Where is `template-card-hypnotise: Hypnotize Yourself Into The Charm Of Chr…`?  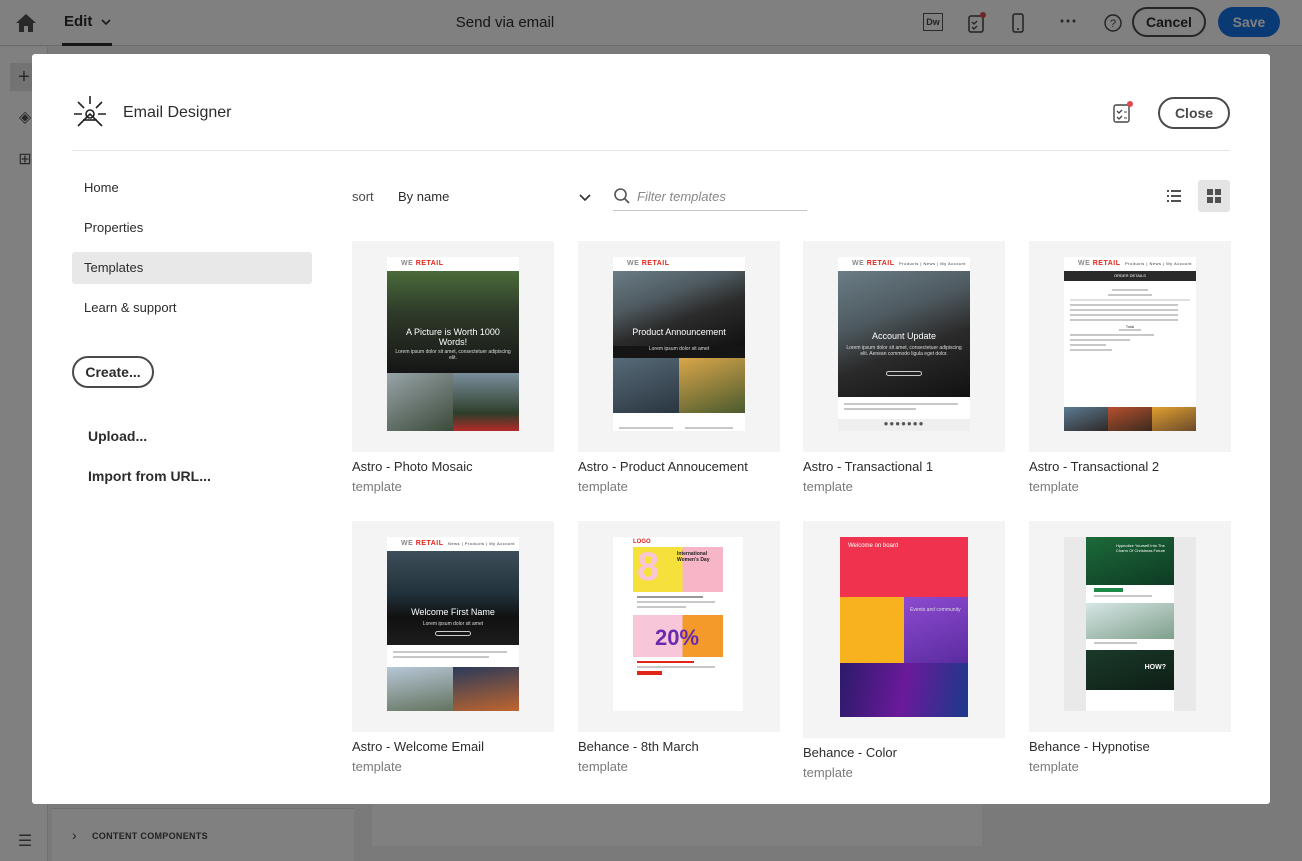
template-card-hypnotise: Hypnotize Yourself Into The Charm Of Chr… is located at coordinates (1130, 647).